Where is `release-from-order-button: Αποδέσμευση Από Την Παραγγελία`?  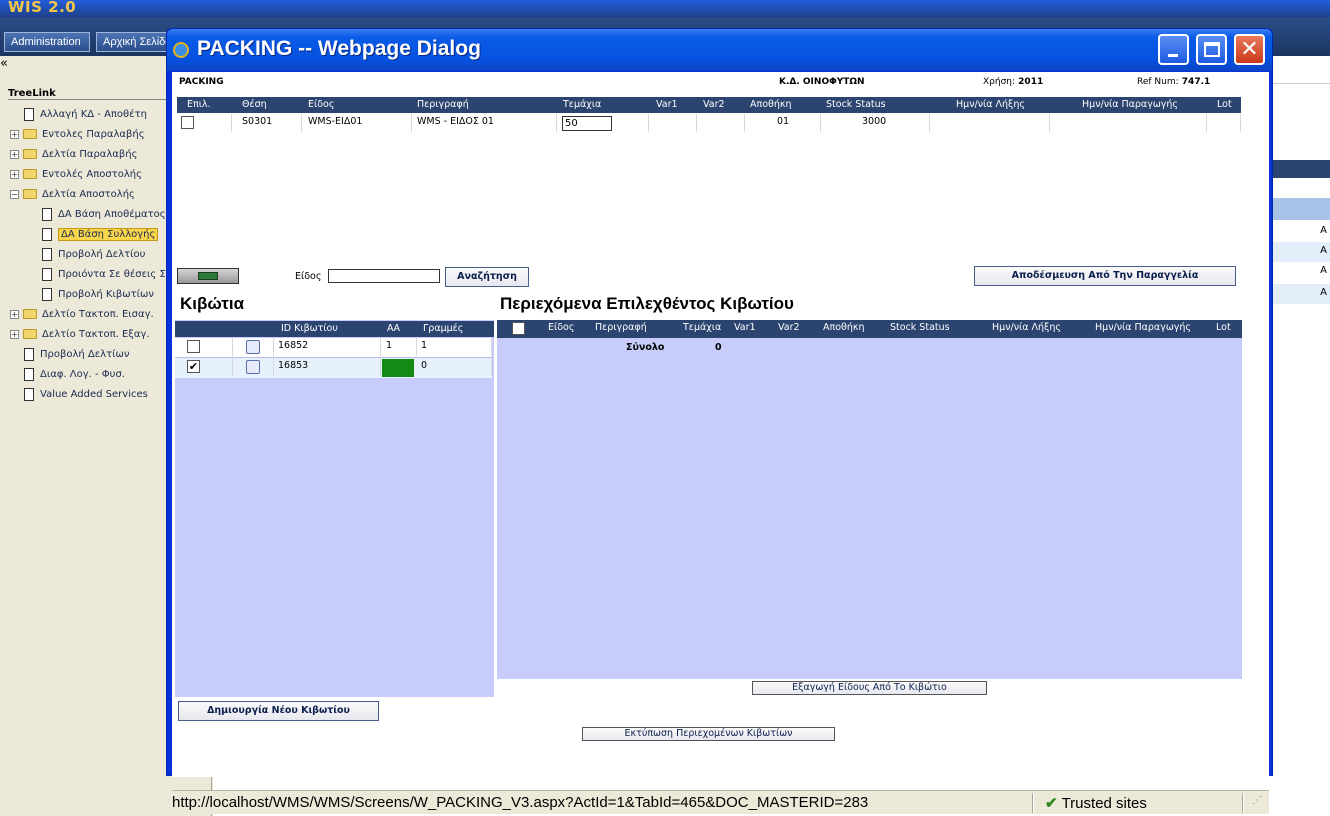
release-from-order-button: Αποδέσμευση Από Την Παραγγελία is located at coordinates (1105, 276).